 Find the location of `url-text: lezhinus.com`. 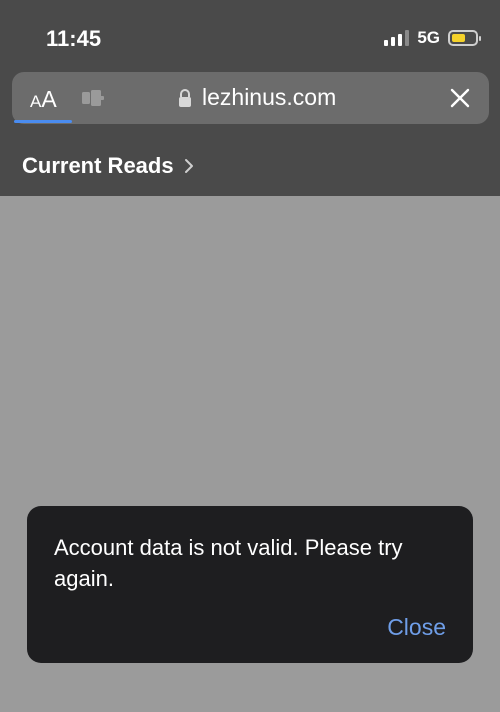

url-text: lezhinus.com is located at coordinates (269, 97).